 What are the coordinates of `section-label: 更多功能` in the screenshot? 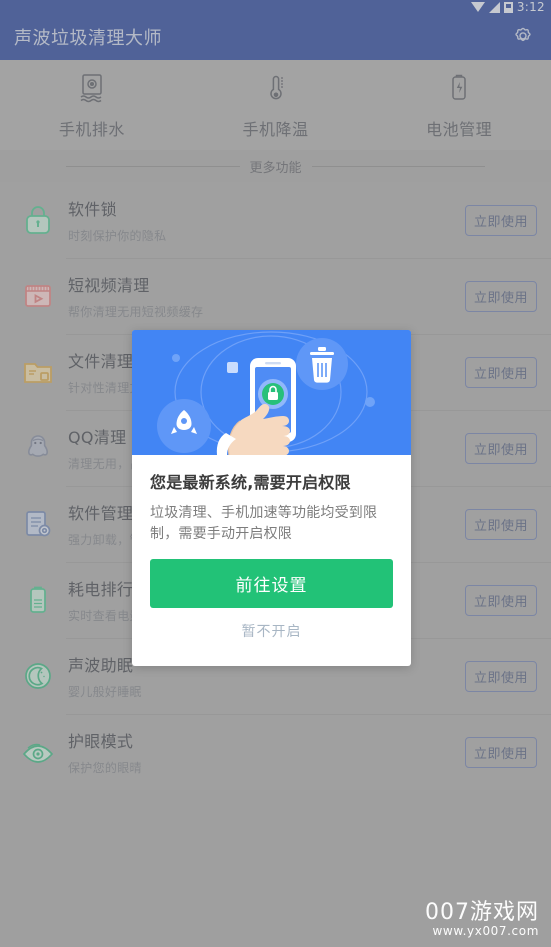 It's located at (275, 168).